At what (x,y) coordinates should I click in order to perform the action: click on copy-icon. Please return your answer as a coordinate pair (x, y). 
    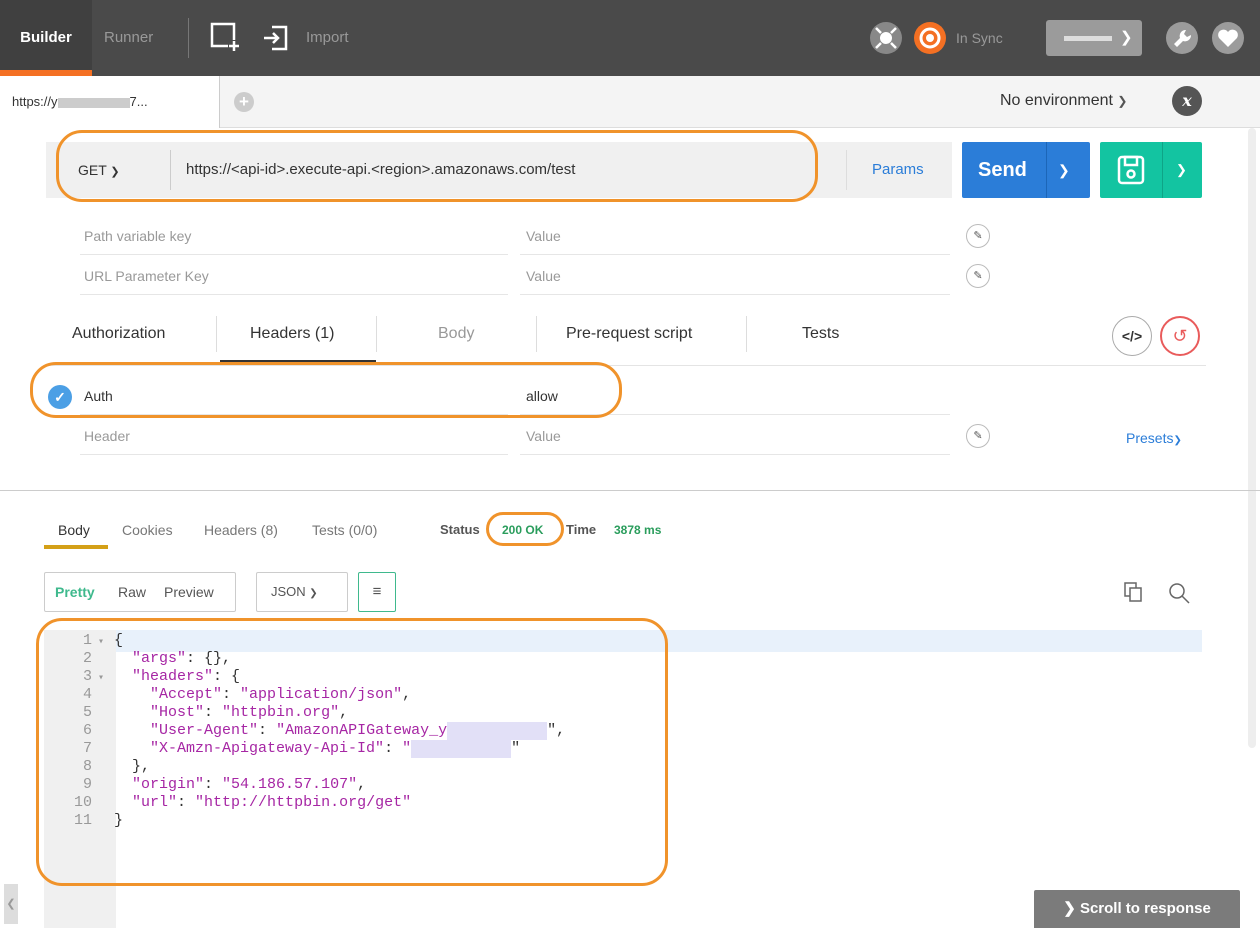
    Looking at the image, I should click on (1133, 592).